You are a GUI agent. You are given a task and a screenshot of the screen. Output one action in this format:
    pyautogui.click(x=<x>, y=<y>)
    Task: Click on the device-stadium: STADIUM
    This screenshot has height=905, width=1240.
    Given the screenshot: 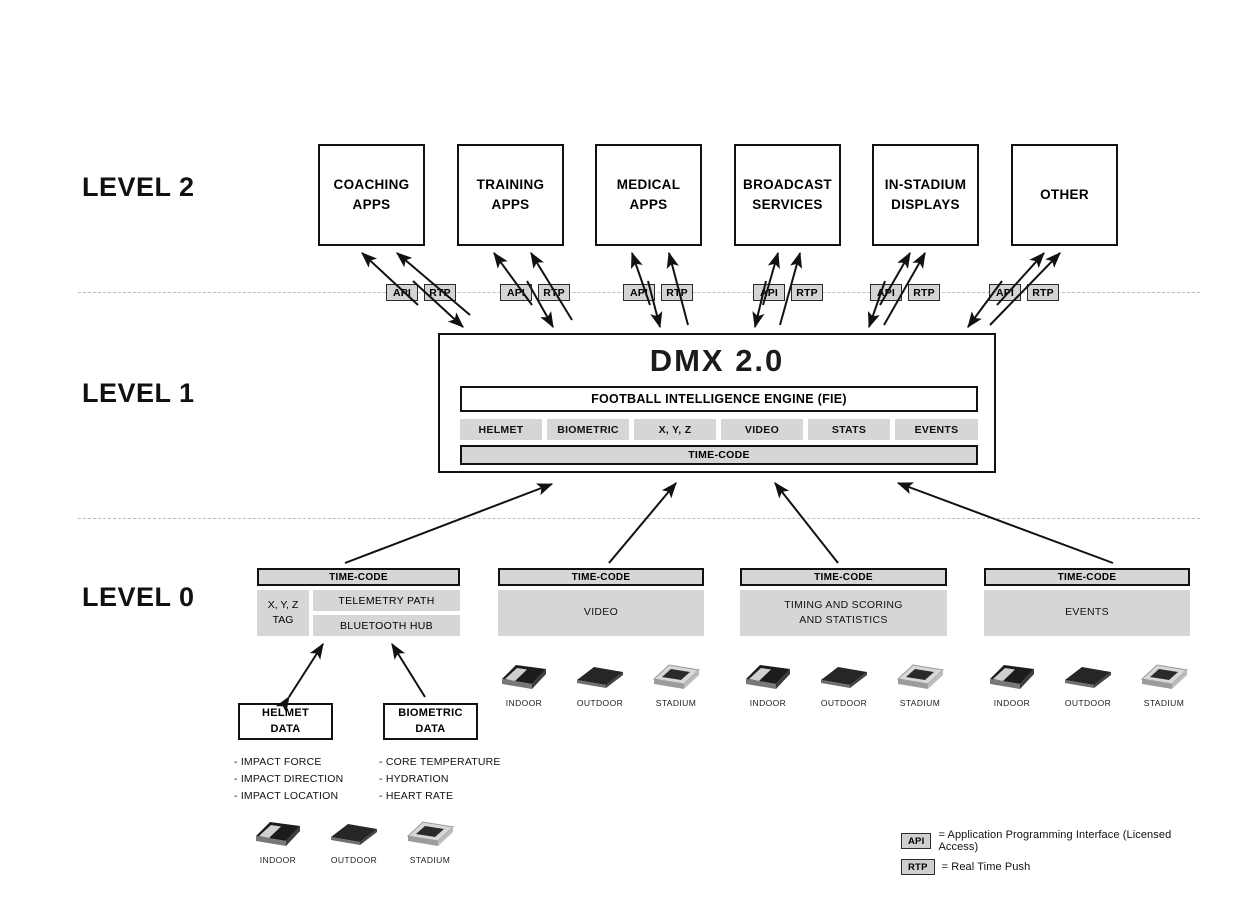 What is the action you would take?
    pyautogui.click(x=1164, y=681)
    